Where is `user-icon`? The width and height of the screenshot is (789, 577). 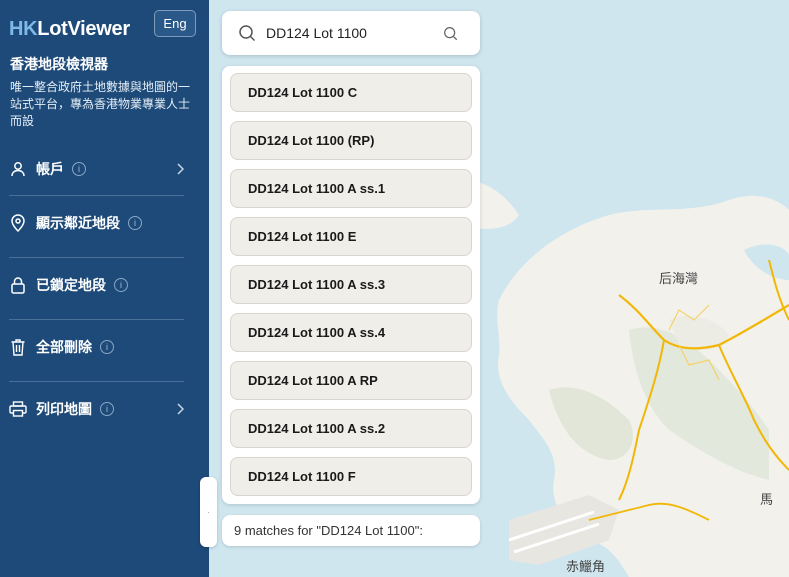 user-icon is located at coordinates (18, 169).